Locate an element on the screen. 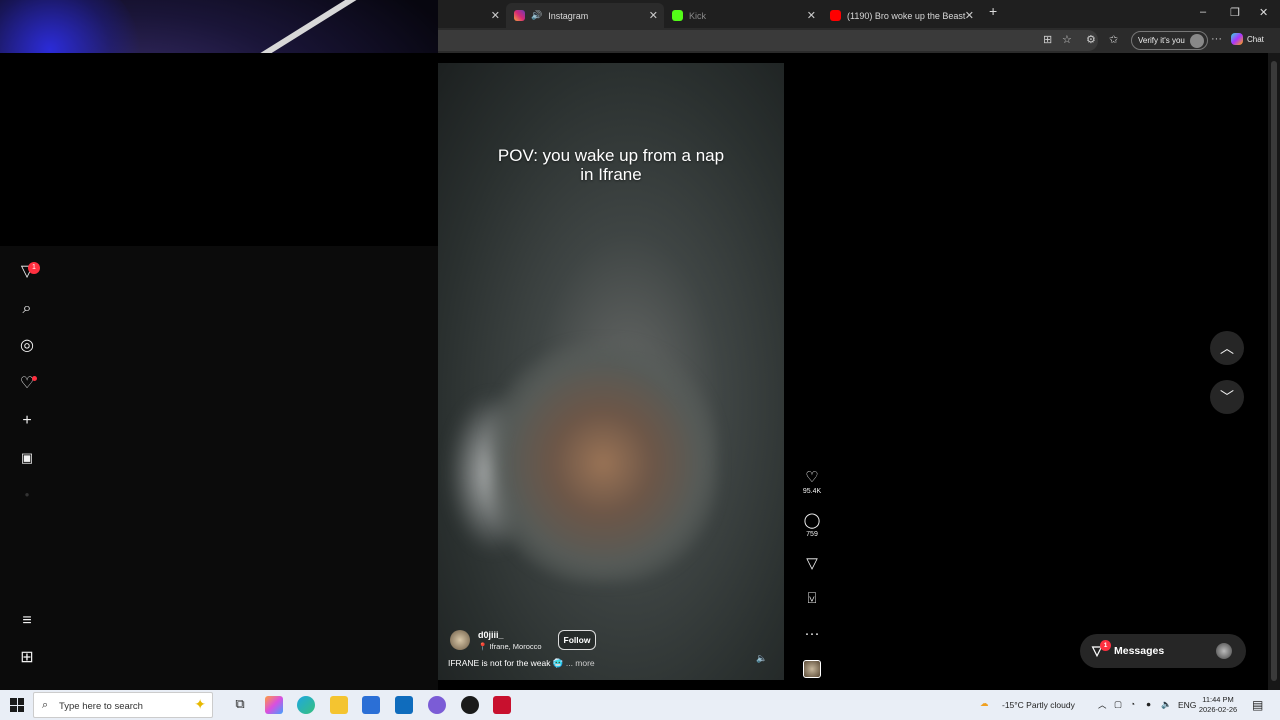 This screenshot has height=720, width=1280. browser-toolbar: ⊞ ☆ ⚙ ✩ Verify it's you ··· Chat is located at coordinates (859, 40).